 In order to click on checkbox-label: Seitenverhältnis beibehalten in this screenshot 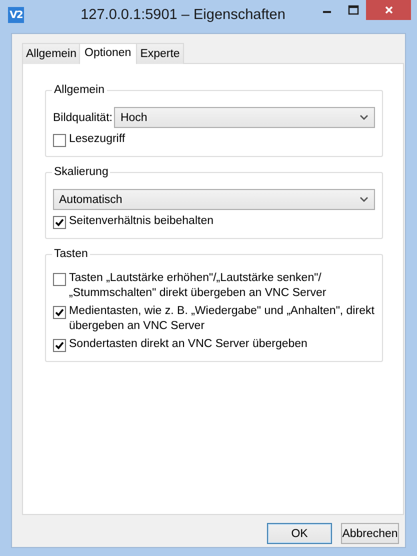, I will do `click(141, 221)`.